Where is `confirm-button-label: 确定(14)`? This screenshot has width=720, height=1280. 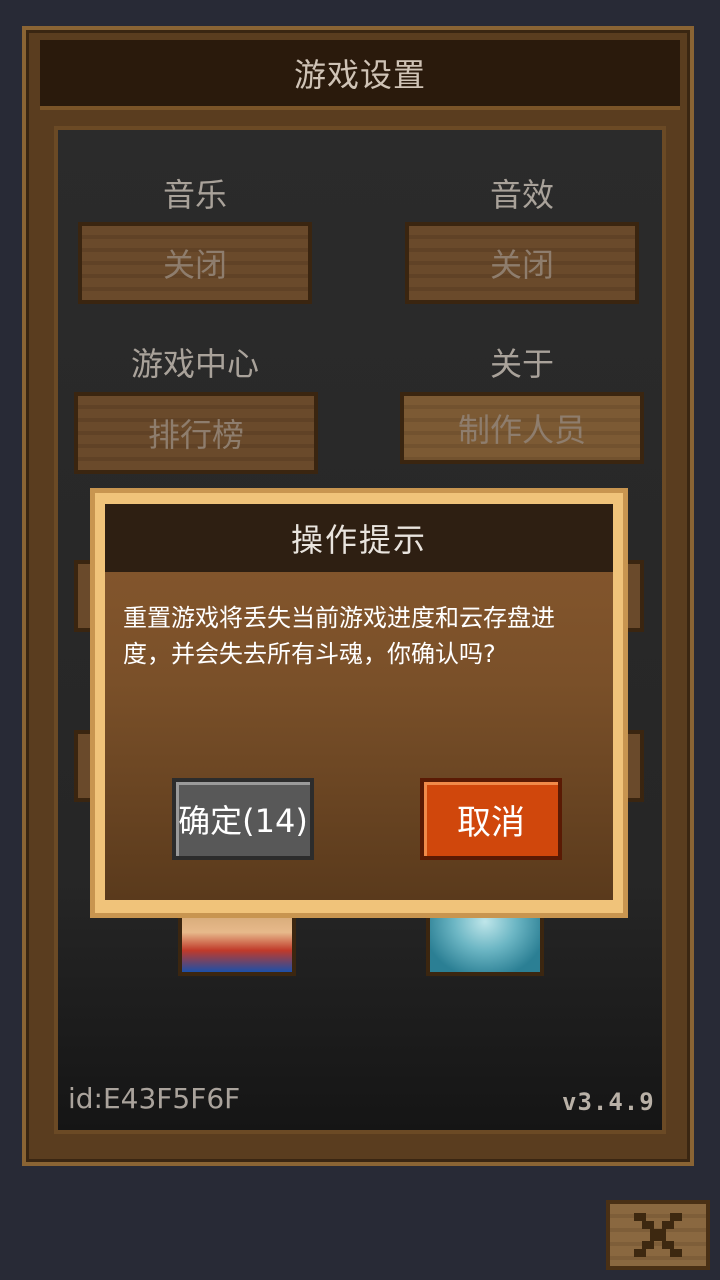
confirm-button-label: 确定(14) is located at coordinates (243, 821).